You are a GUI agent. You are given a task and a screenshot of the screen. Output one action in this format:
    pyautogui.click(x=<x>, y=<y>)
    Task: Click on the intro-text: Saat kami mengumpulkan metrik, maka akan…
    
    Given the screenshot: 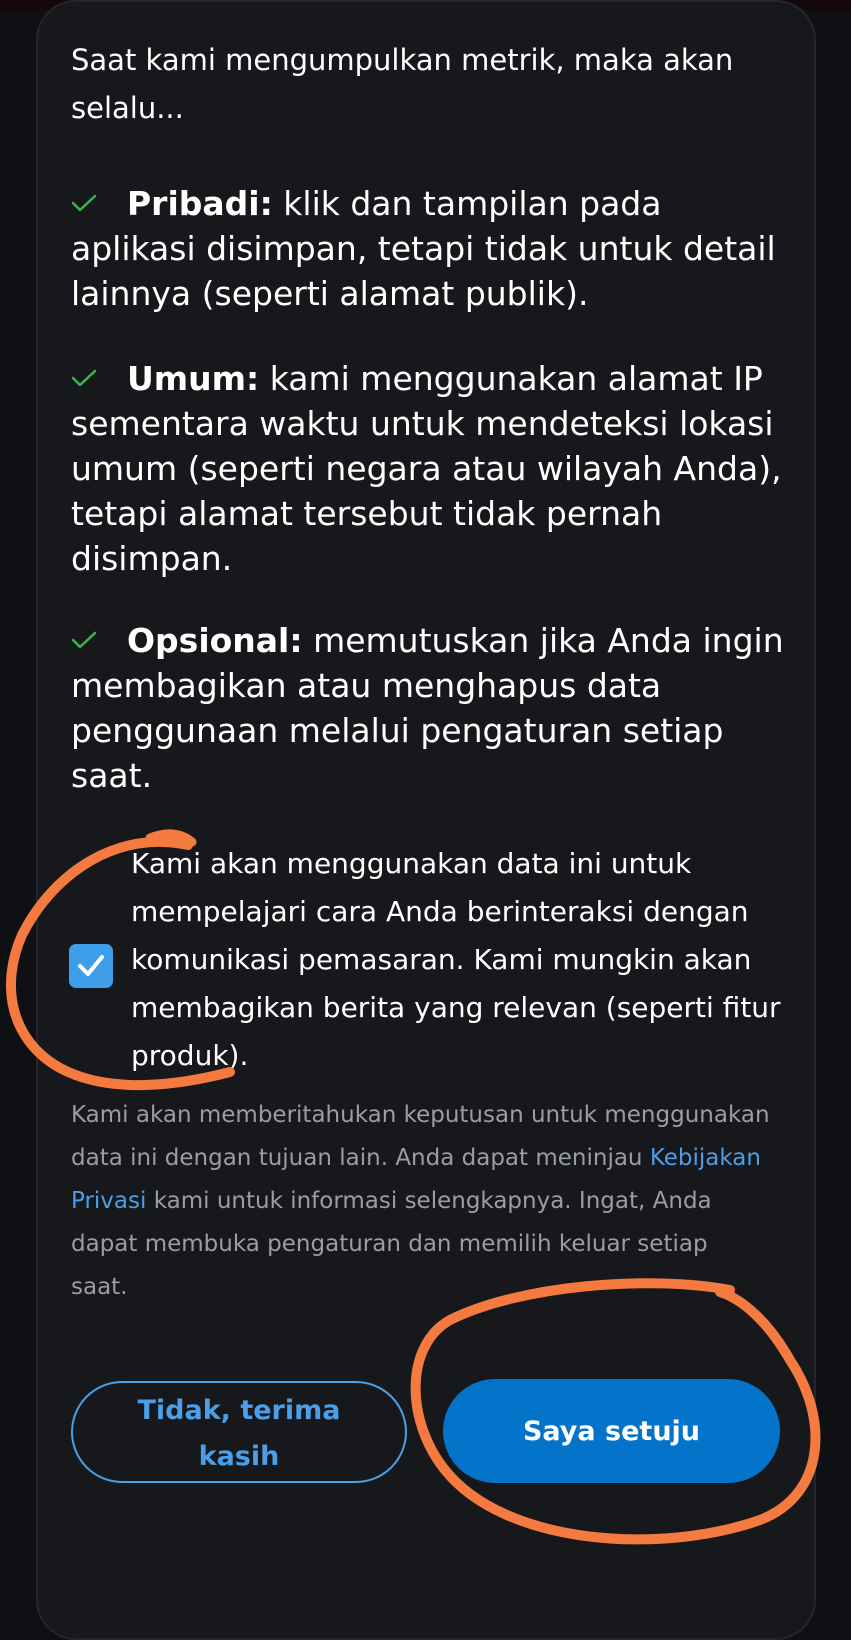 What is the action you would take?
    pyautogui.click(x=402, y=84)
    